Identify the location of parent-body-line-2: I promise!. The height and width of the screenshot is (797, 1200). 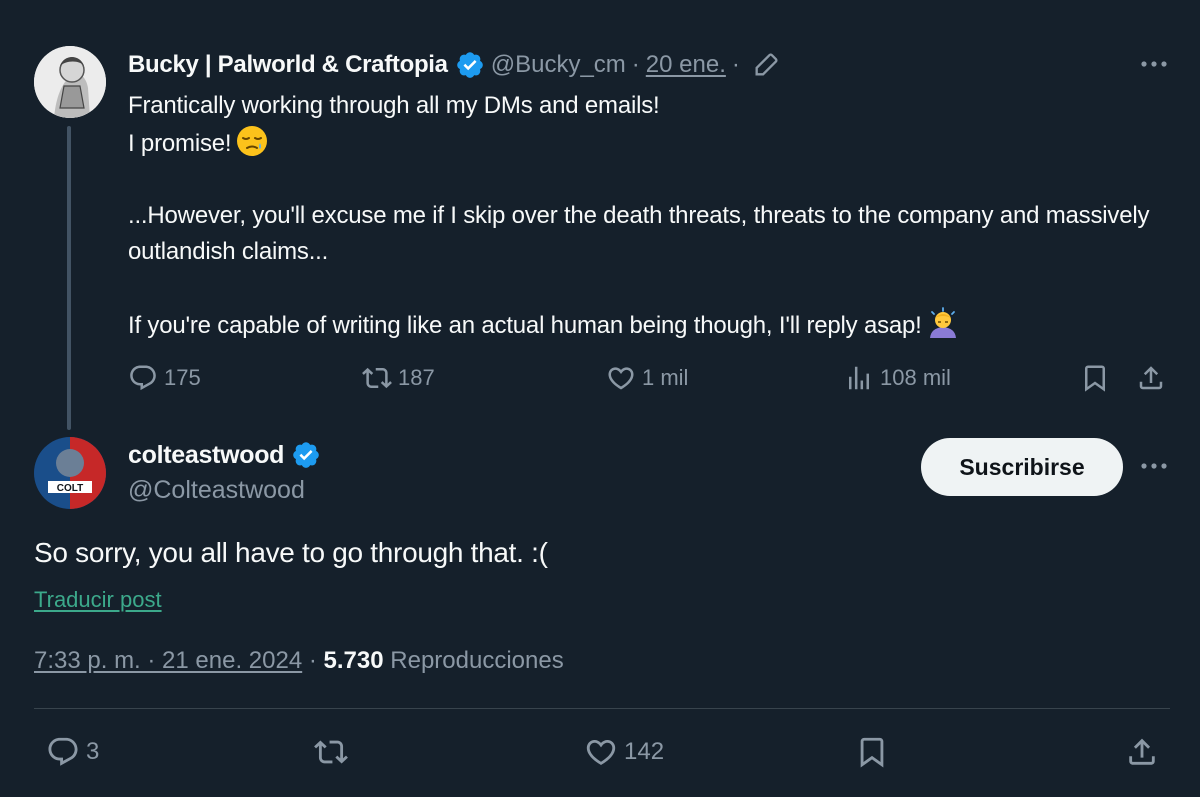
(180, 143).